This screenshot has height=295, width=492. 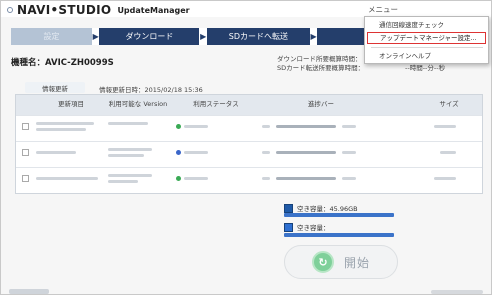 I want to click on step-download: ダウンロード, so click(x=149, y=36).